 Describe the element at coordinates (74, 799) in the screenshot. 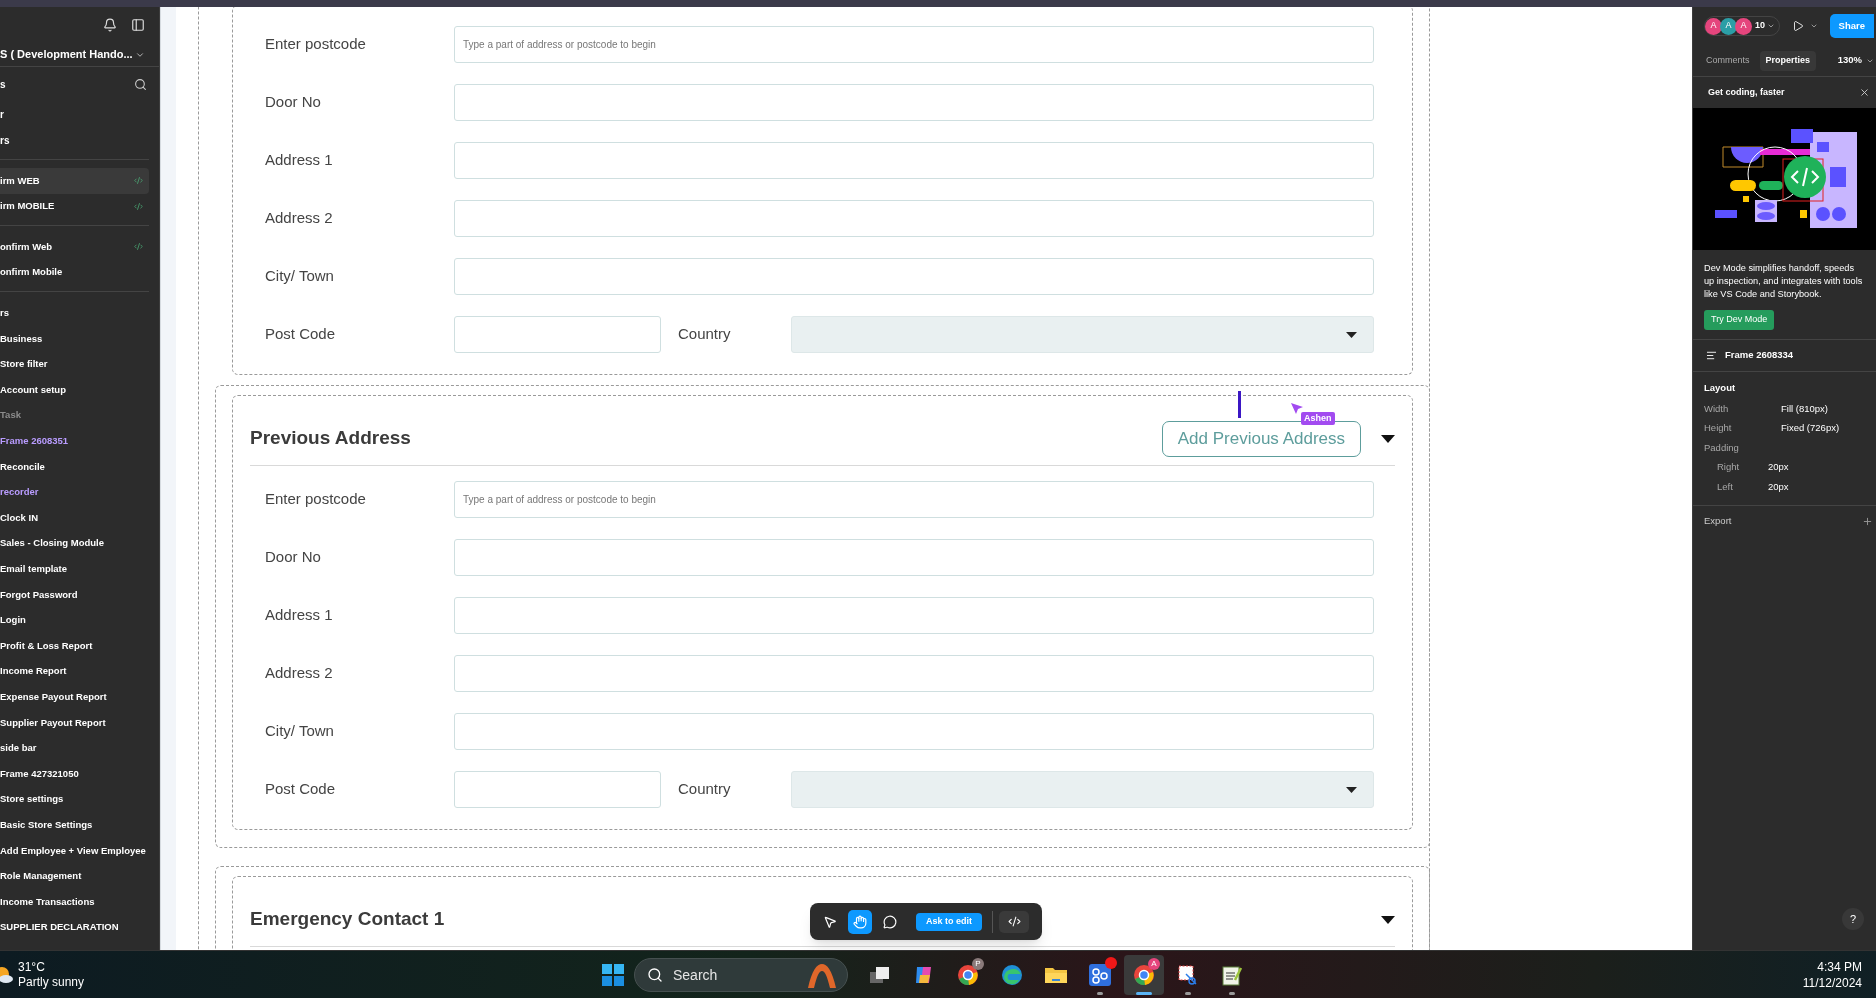

I see `layer-item: Store settings` at that location.